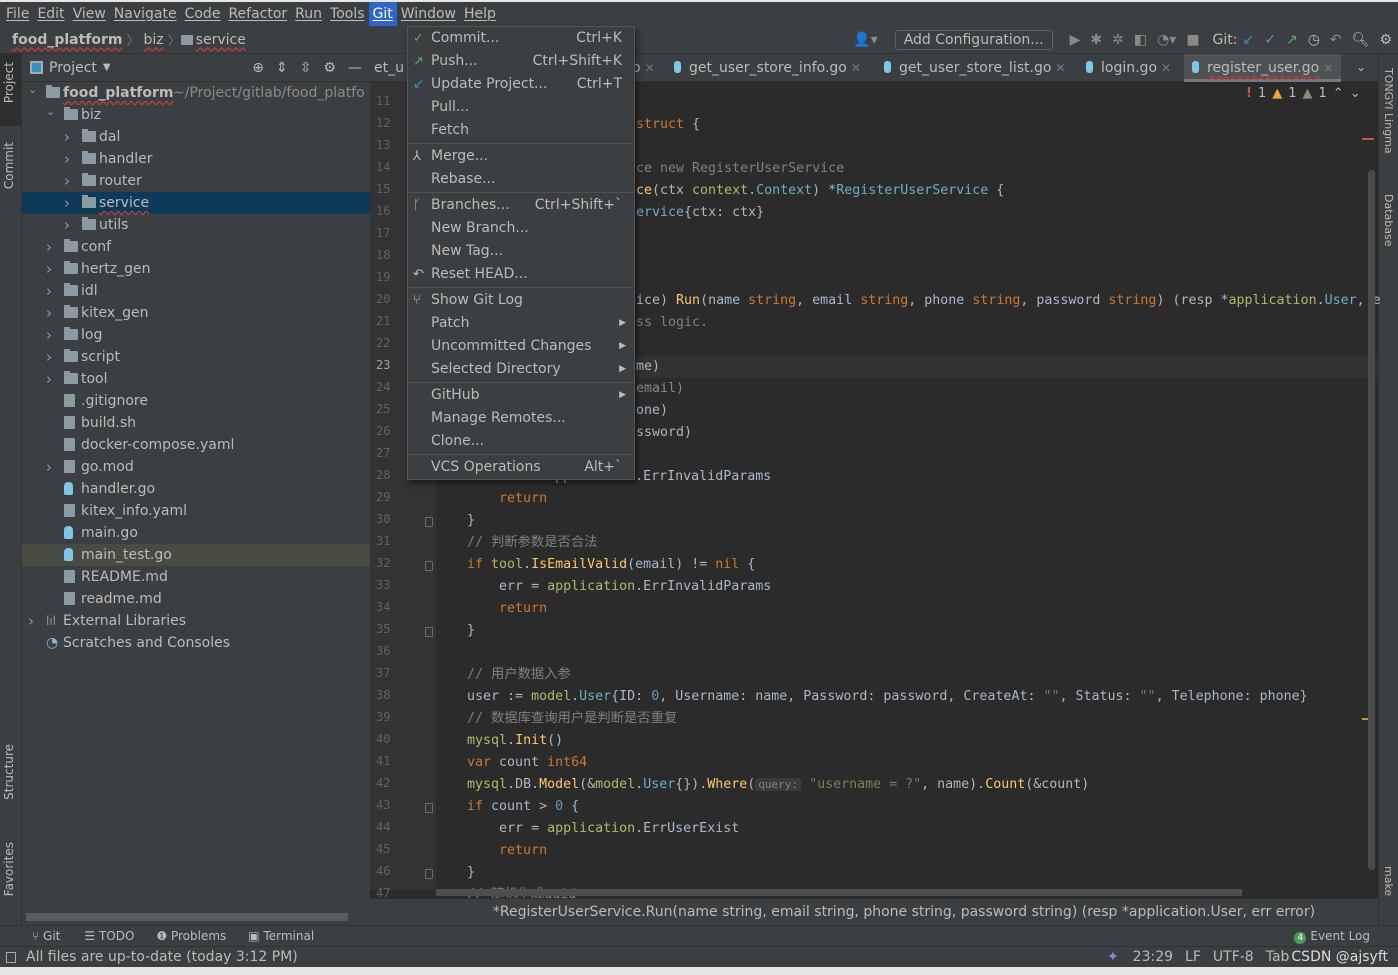 This screenshot has width=1398, height=975. I want to click on make-tool-tab: make, so click(1388, 881).